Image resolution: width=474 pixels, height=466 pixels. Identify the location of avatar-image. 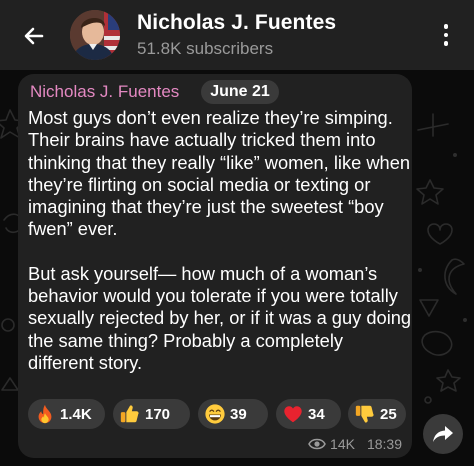
(95, 35).